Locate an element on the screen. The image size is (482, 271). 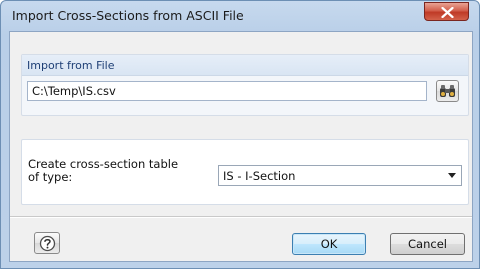
file-path-input is located at coordinates (227, 91).